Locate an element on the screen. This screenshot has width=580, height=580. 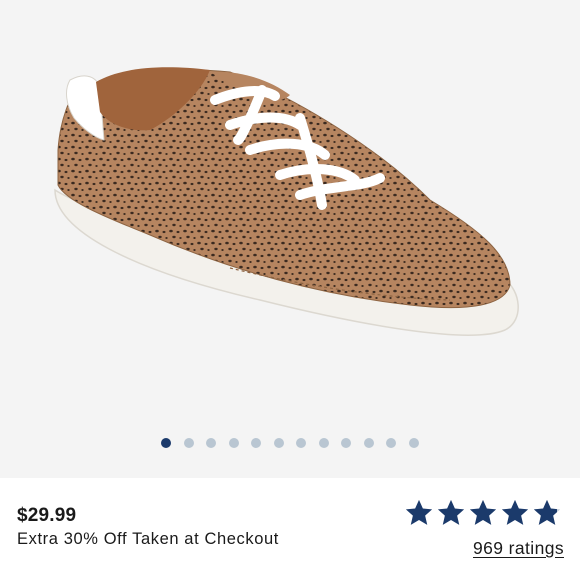
star-rating is located at coordinates (484, 513).